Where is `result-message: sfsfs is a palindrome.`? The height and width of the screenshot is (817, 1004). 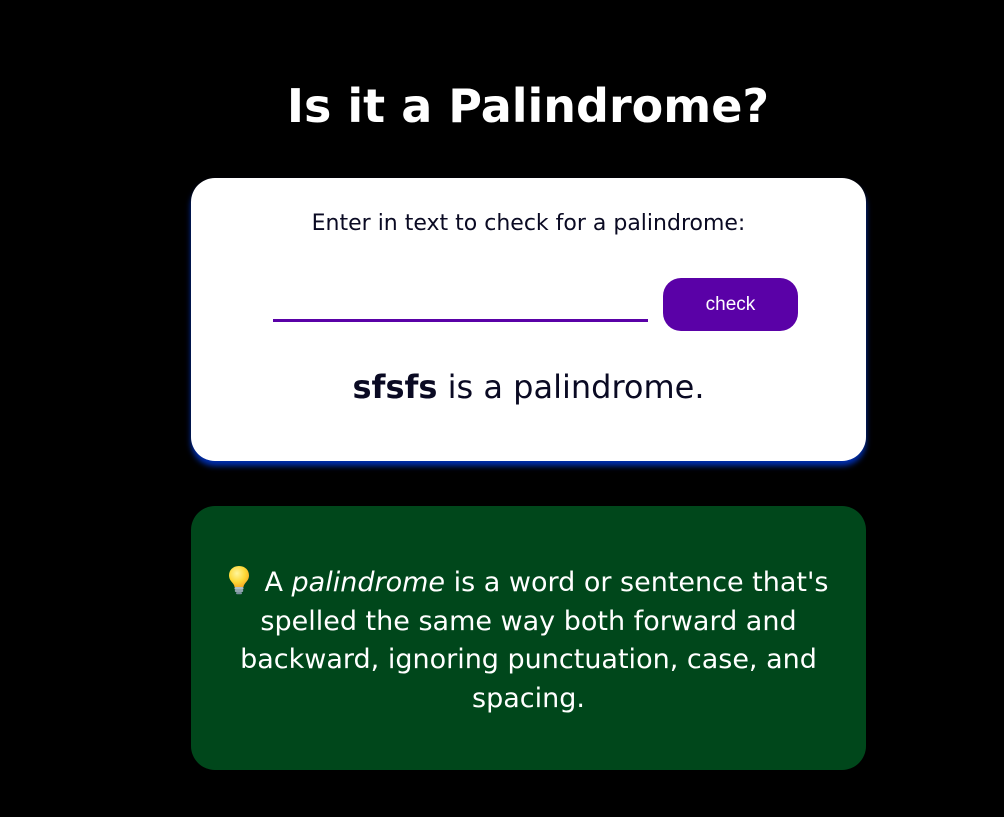
result-message: sfsfs is a palindrome. is located at coordinates (528, 387).